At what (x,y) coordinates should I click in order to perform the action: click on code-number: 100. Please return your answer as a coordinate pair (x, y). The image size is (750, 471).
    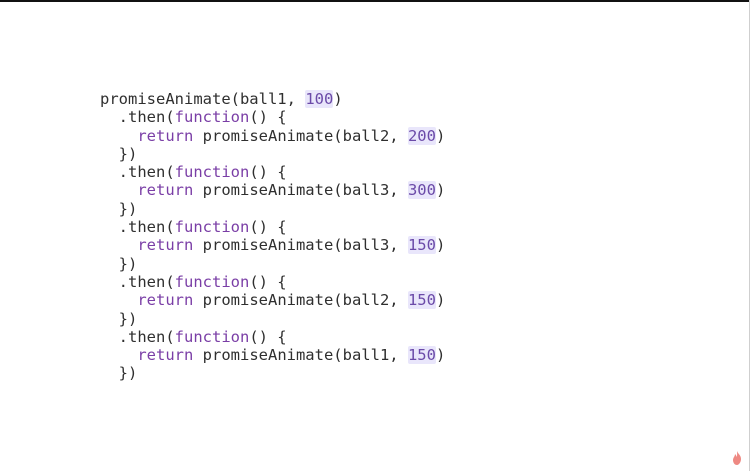
    Looking at the image, I should click on (319, 99).